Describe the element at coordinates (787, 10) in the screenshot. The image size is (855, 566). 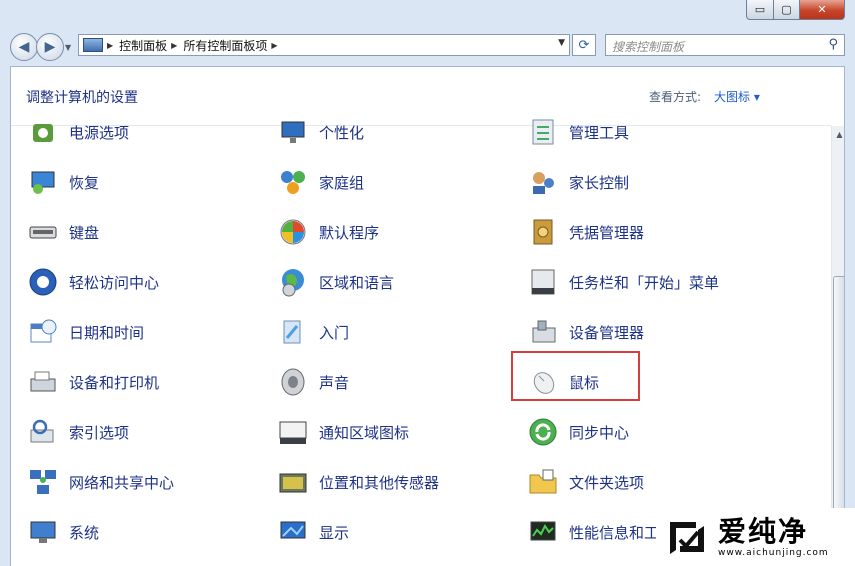
I see `maximize-button: ▢` at that location.